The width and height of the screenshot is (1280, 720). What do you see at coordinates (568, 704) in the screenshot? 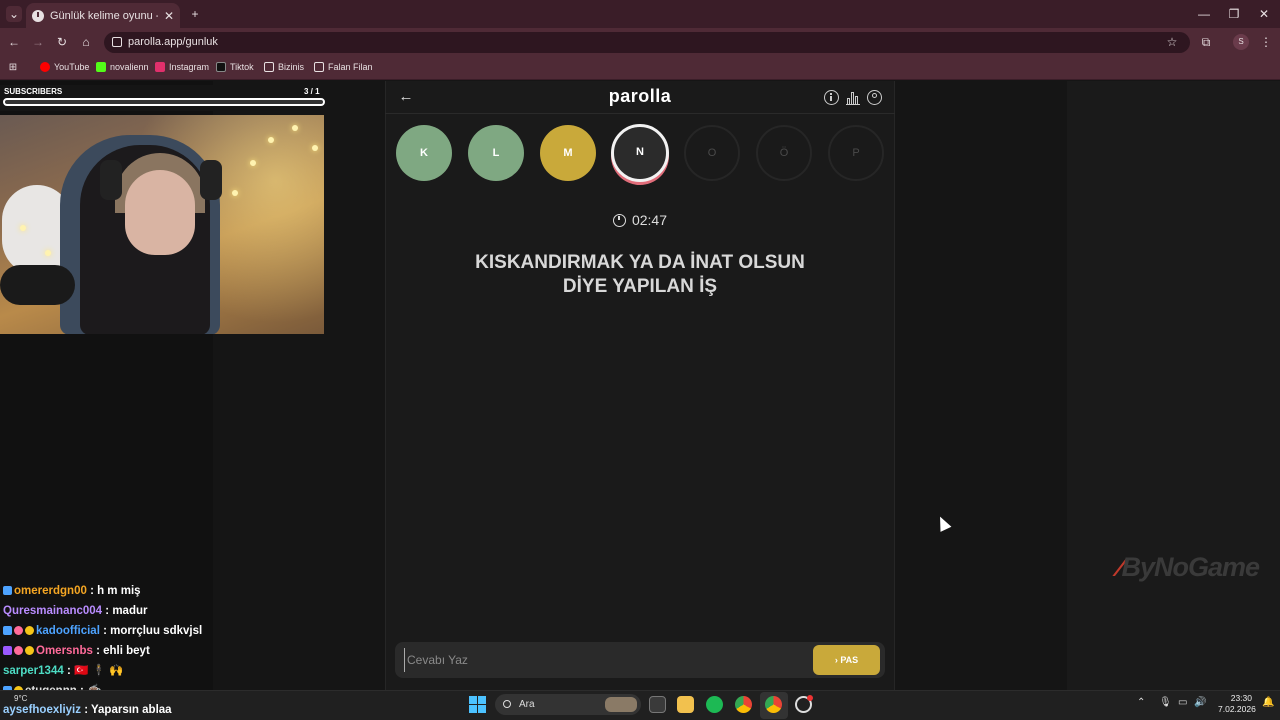
I see `taskbar-search: Ara` at bounding box center [568, 704].